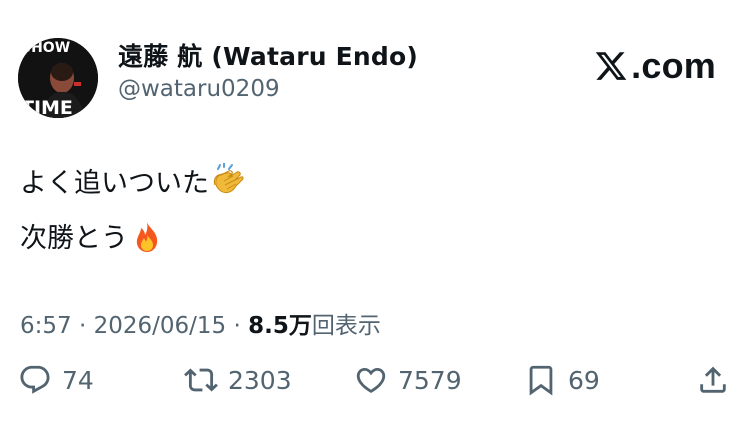 Image resolution: width=750 pixels, height=422 pixels. Describe the element at coordinates (56, 380) in the screenshot. I see `reply-button: 74` at that location.